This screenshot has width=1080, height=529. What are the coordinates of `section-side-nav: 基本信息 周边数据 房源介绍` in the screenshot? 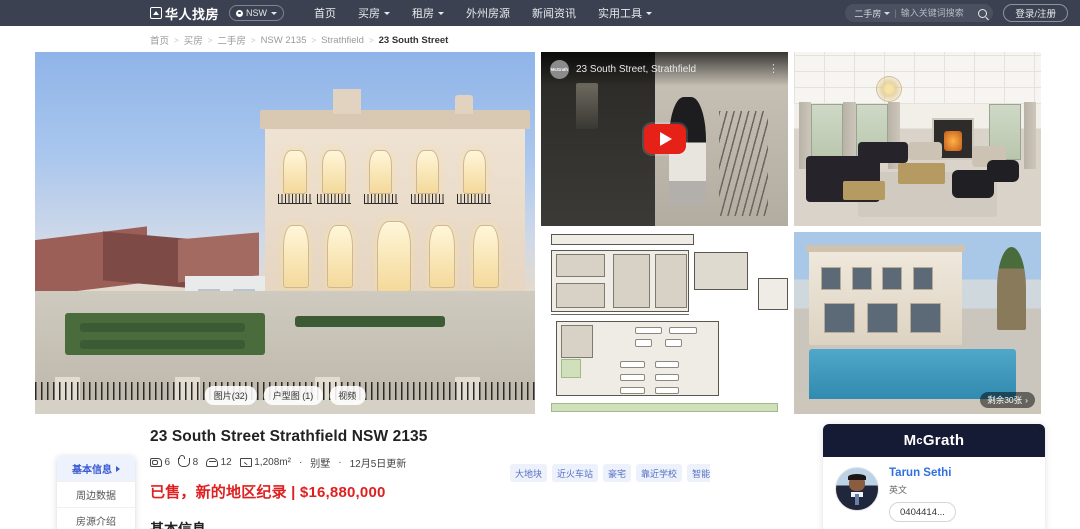 It's located at (96, 492).